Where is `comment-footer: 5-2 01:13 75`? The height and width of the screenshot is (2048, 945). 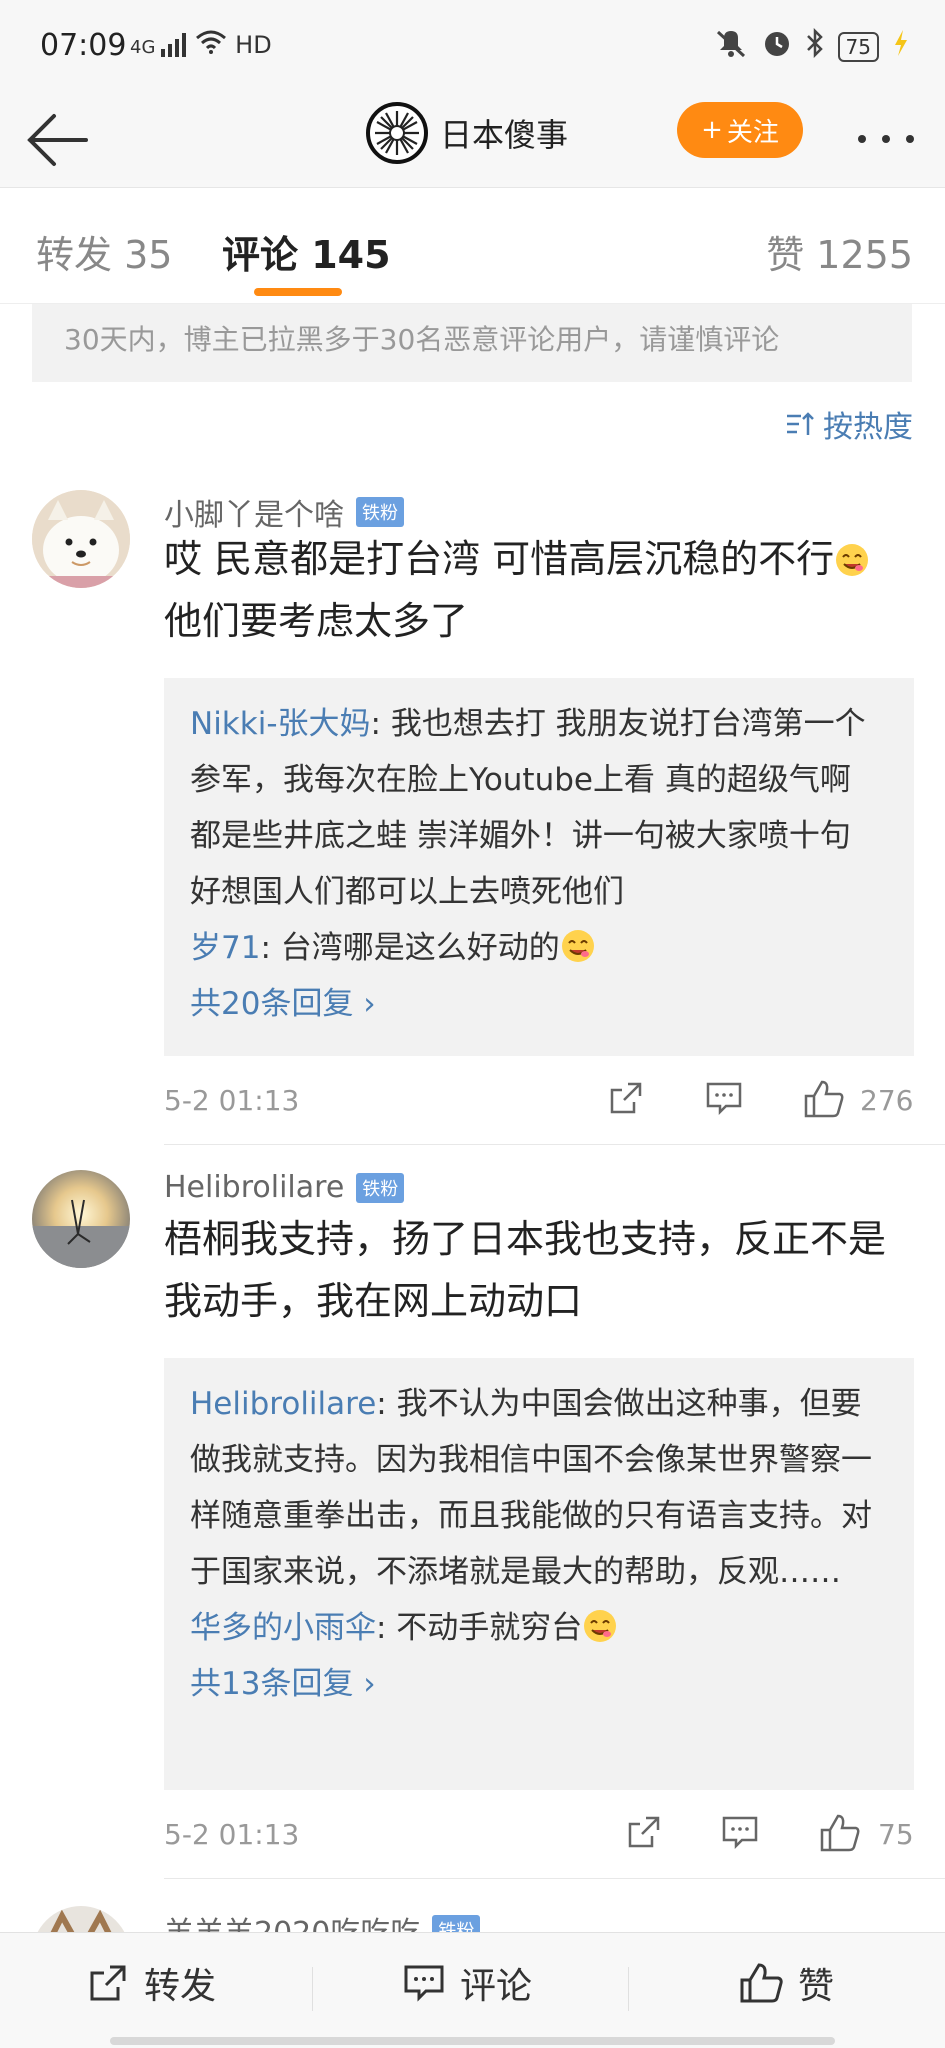 comment-footer: 5-2 01:13 75 is located at coordinates (539, 1836).